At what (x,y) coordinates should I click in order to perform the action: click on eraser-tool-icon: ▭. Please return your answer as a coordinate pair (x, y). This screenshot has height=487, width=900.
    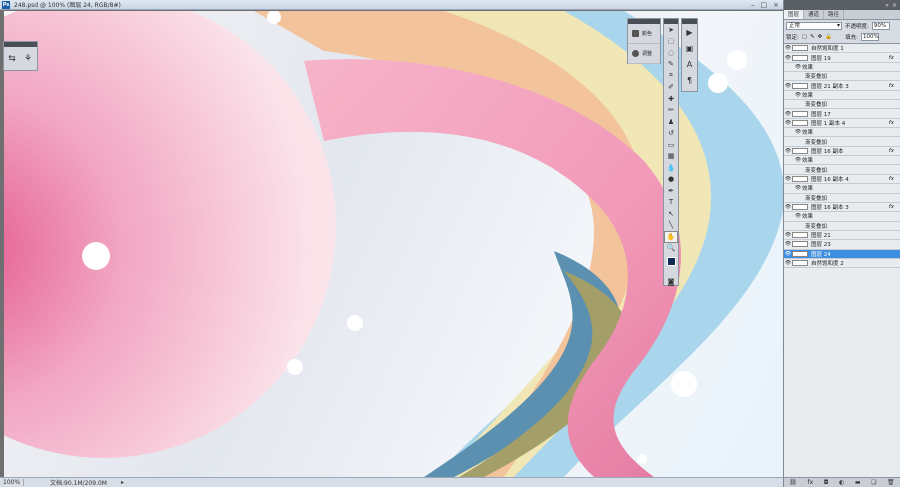
    Looking at the image, I should click on (671, 145).